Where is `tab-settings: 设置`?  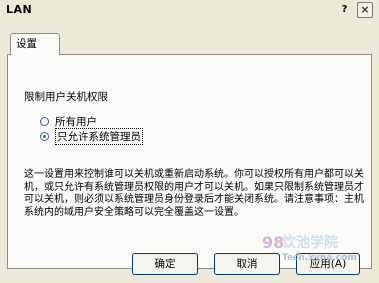
tab-settings: 设置 is located at coordinates (35, 44).